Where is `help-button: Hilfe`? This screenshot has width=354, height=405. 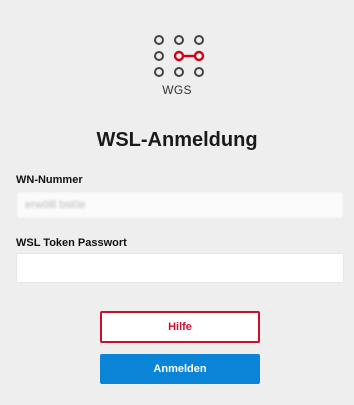
help-button: Hilfe is located at coordinates (180, 327).